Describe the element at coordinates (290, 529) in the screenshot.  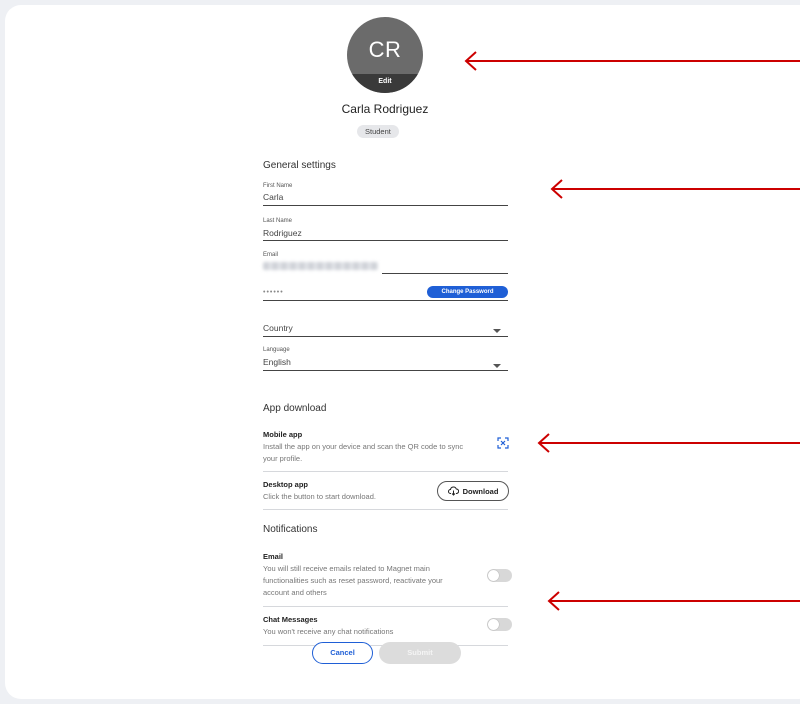
I see `notifications-title: Notifications` at that location.